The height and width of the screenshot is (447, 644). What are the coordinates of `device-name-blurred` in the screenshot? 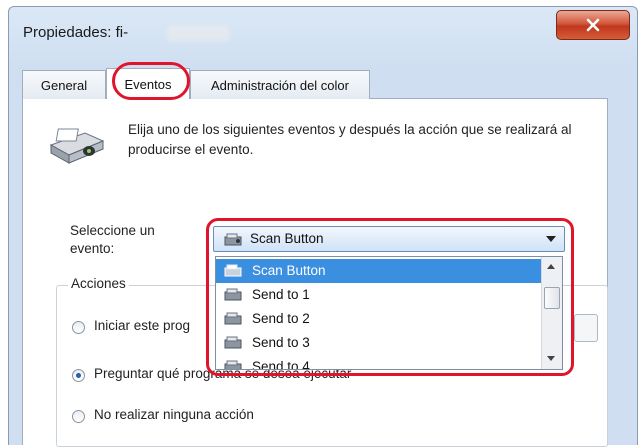 It's located at (198, 33).